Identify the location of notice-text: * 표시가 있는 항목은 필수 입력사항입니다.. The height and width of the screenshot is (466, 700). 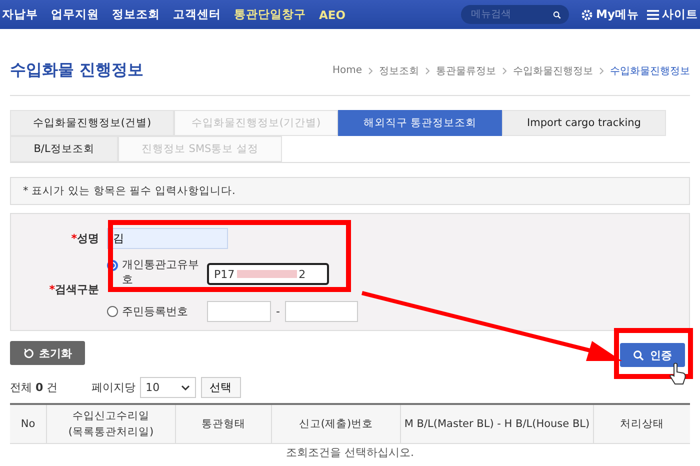
(350, 191).